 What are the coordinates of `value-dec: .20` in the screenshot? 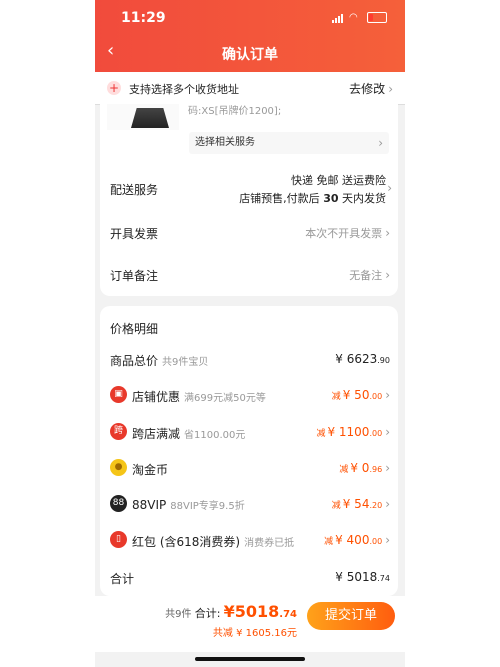 It's located at (376, 505).